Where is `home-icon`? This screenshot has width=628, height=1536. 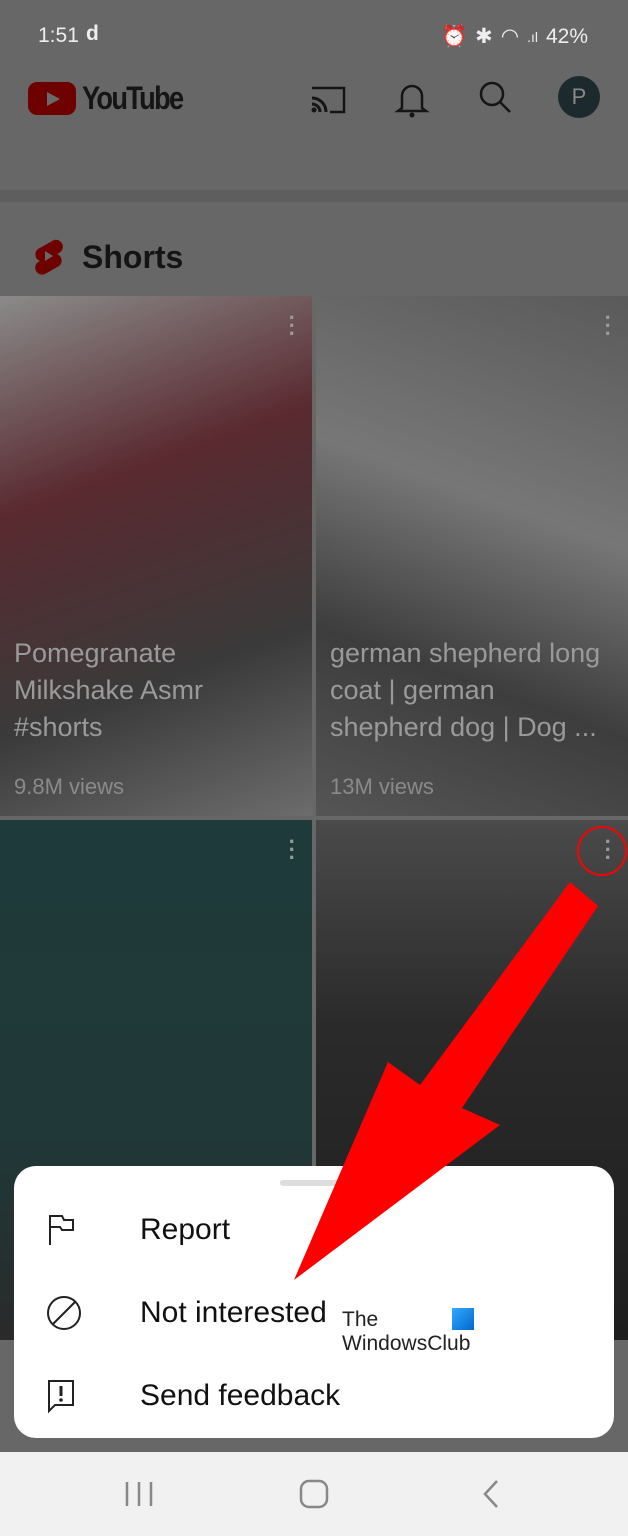 home-icon is located at coordinates (314, 1494).